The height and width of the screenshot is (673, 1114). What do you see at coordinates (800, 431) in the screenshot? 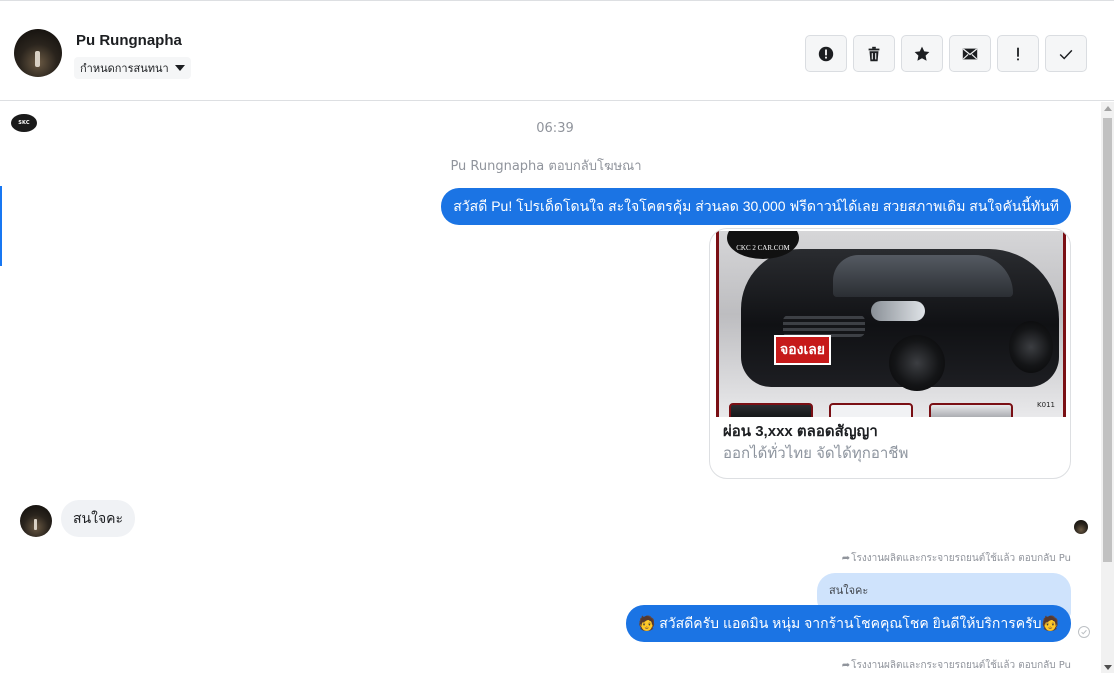
I see `ad-title: ผ่อน 3,xxx ตลอดสัญญา` at bounding box center [800, 431].